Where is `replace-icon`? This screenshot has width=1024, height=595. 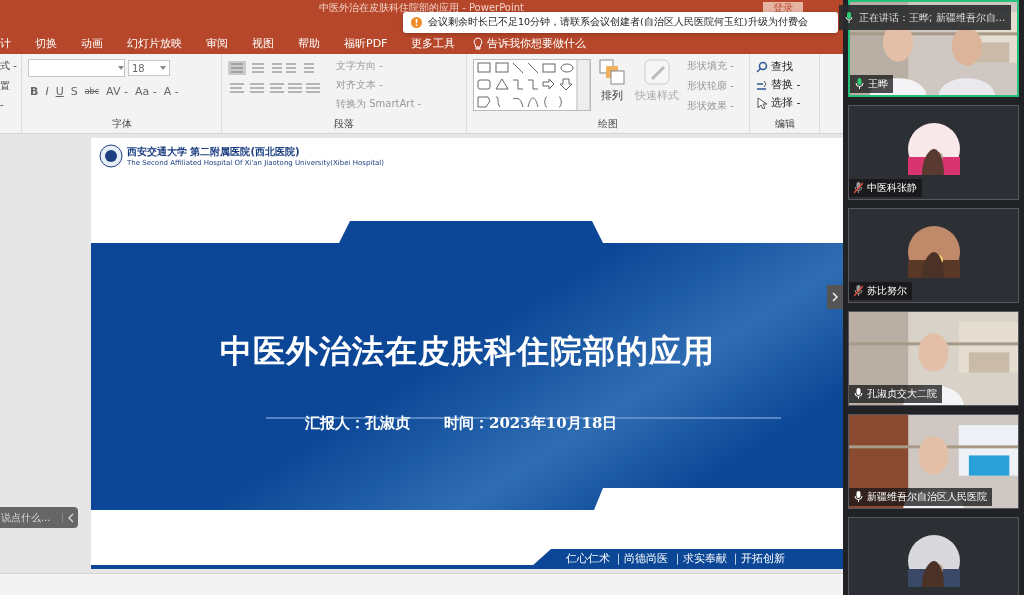
replace-icon is located at coordinates (762, 84).